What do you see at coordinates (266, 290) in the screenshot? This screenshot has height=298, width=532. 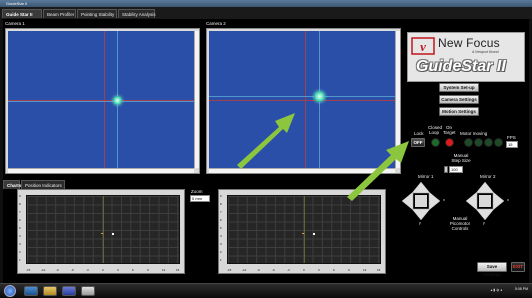 I see `os-taskbar: ▴ ▮ ◍ ◂ 5:08 PM` at bounding box center [266, 290].